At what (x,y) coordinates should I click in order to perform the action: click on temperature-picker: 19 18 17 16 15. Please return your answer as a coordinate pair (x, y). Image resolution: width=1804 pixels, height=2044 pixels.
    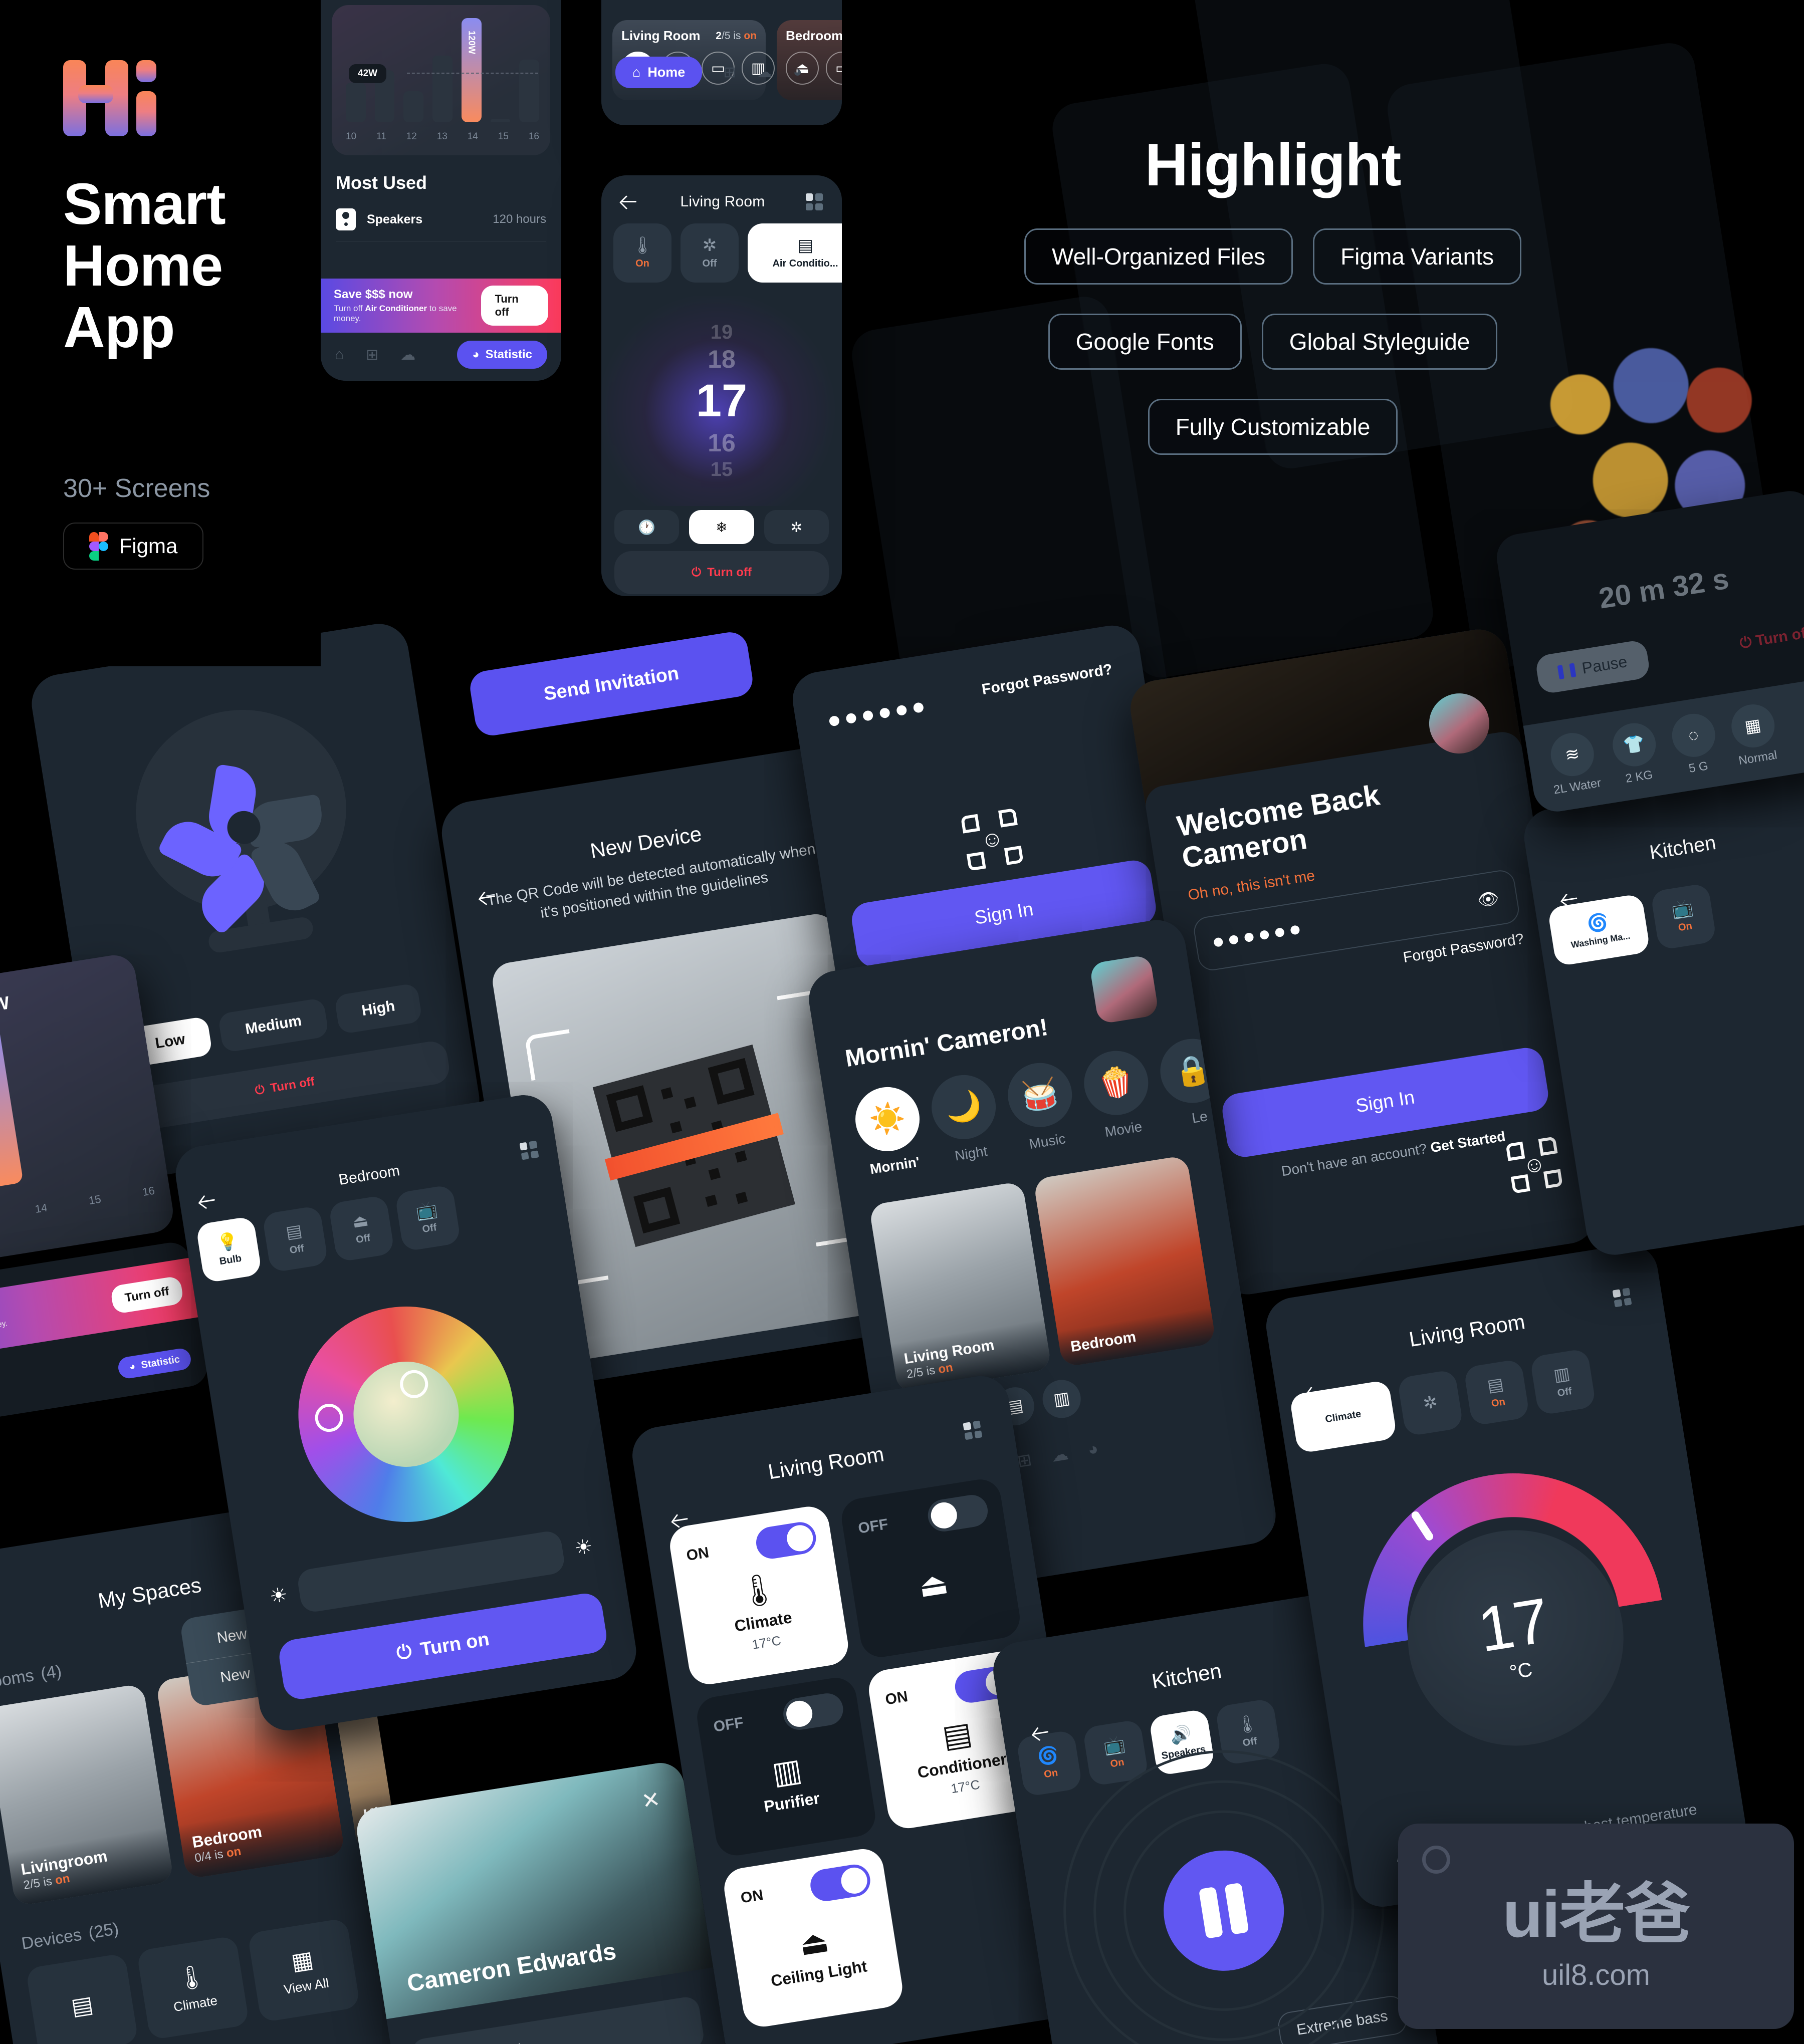
    Looking at the image, I should click on (721, 401).